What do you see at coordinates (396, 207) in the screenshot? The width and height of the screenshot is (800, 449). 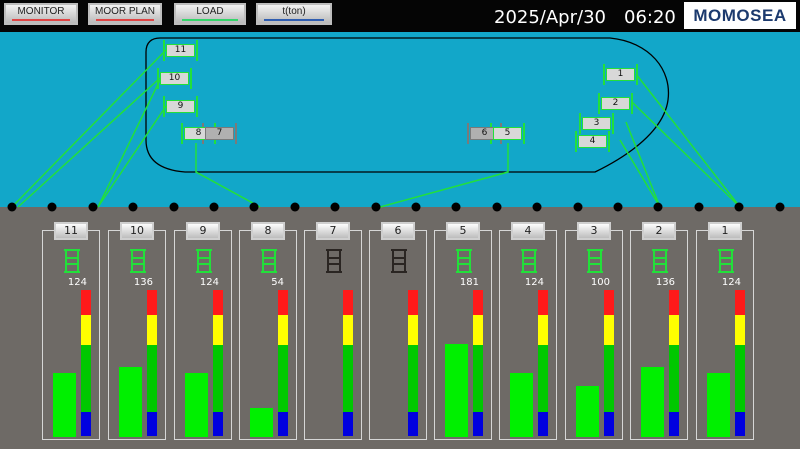 I see `quay-bollards` at bounding box center [396, 207].